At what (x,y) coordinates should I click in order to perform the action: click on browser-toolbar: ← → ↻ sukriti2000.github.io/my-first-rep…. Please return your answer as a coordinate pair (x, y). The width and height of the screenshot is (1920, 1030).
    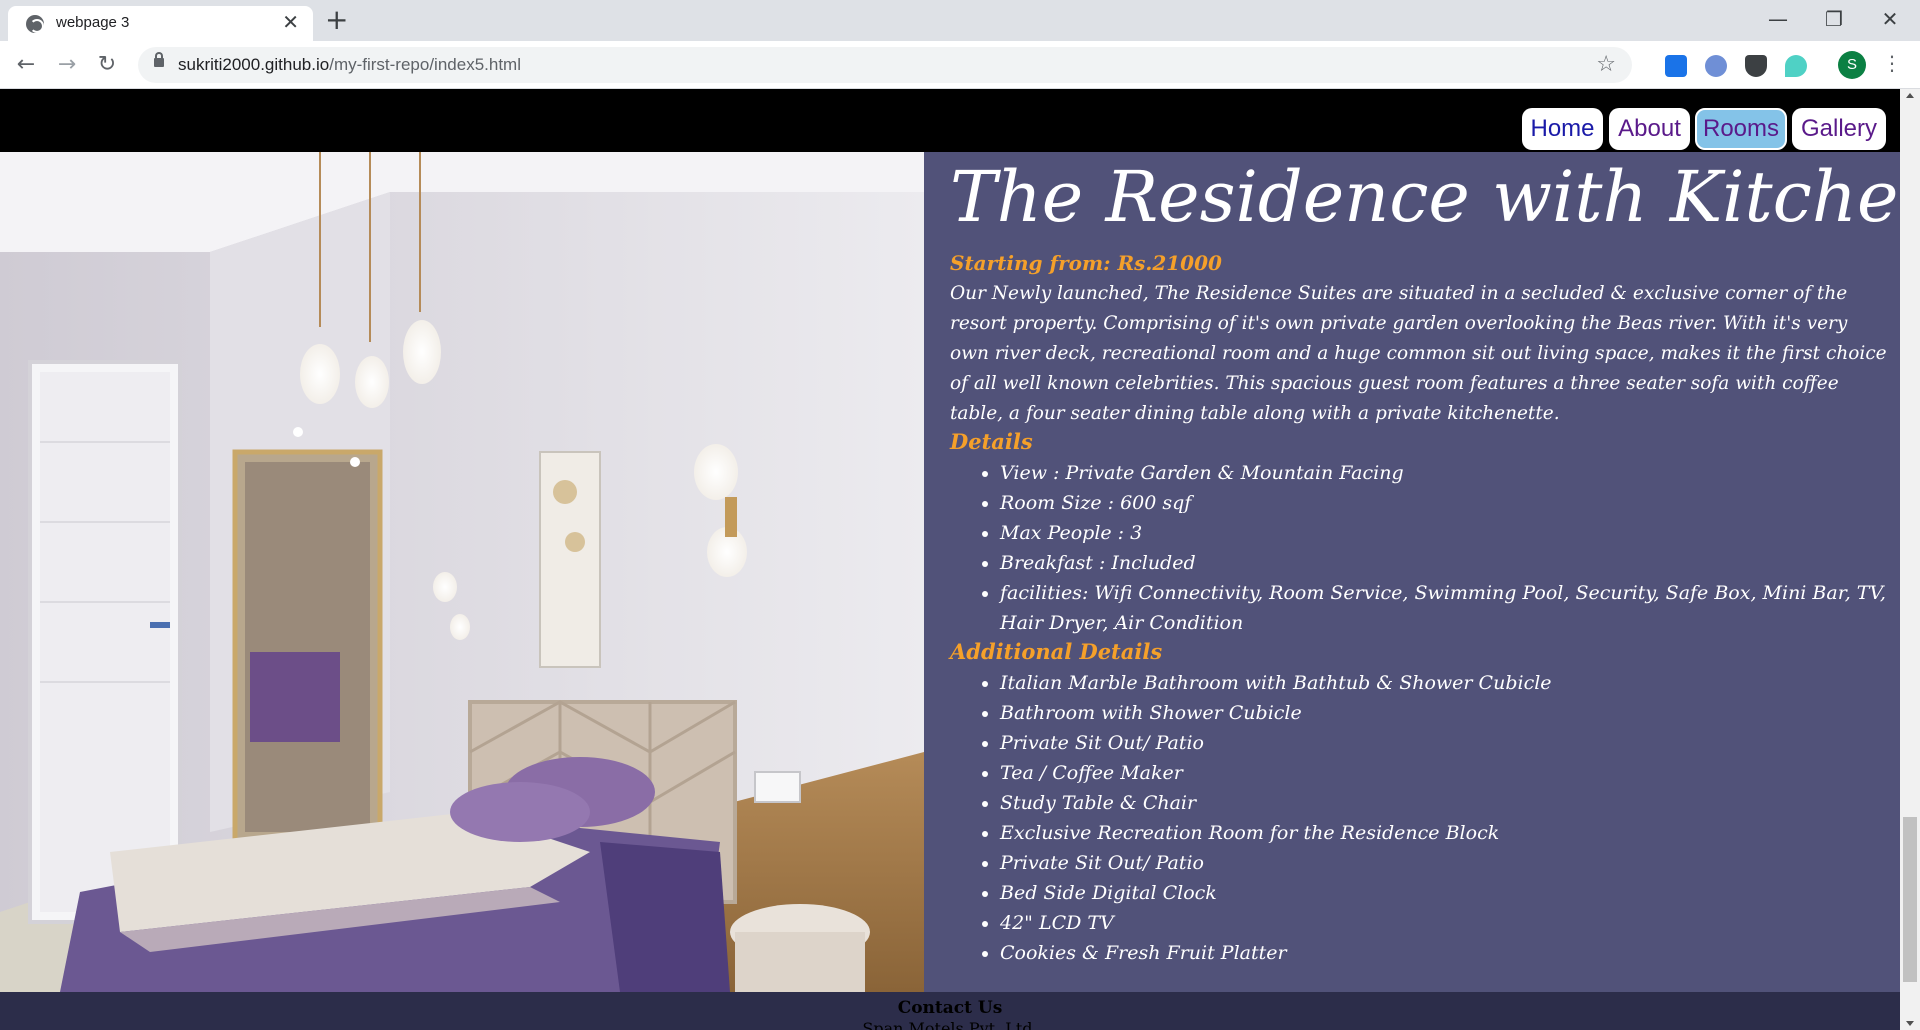
    Looking at the image, I should click on (960, 65).